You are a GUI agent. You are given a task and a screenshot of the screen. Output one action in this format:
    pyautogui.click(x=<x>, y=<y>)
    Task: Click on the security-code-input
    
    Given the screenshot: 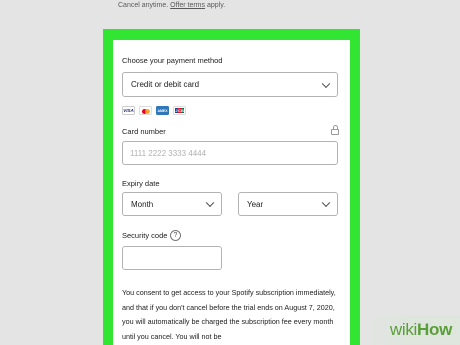 What is the action you would take?
    pyautogui.click(x=172, y=258)
    